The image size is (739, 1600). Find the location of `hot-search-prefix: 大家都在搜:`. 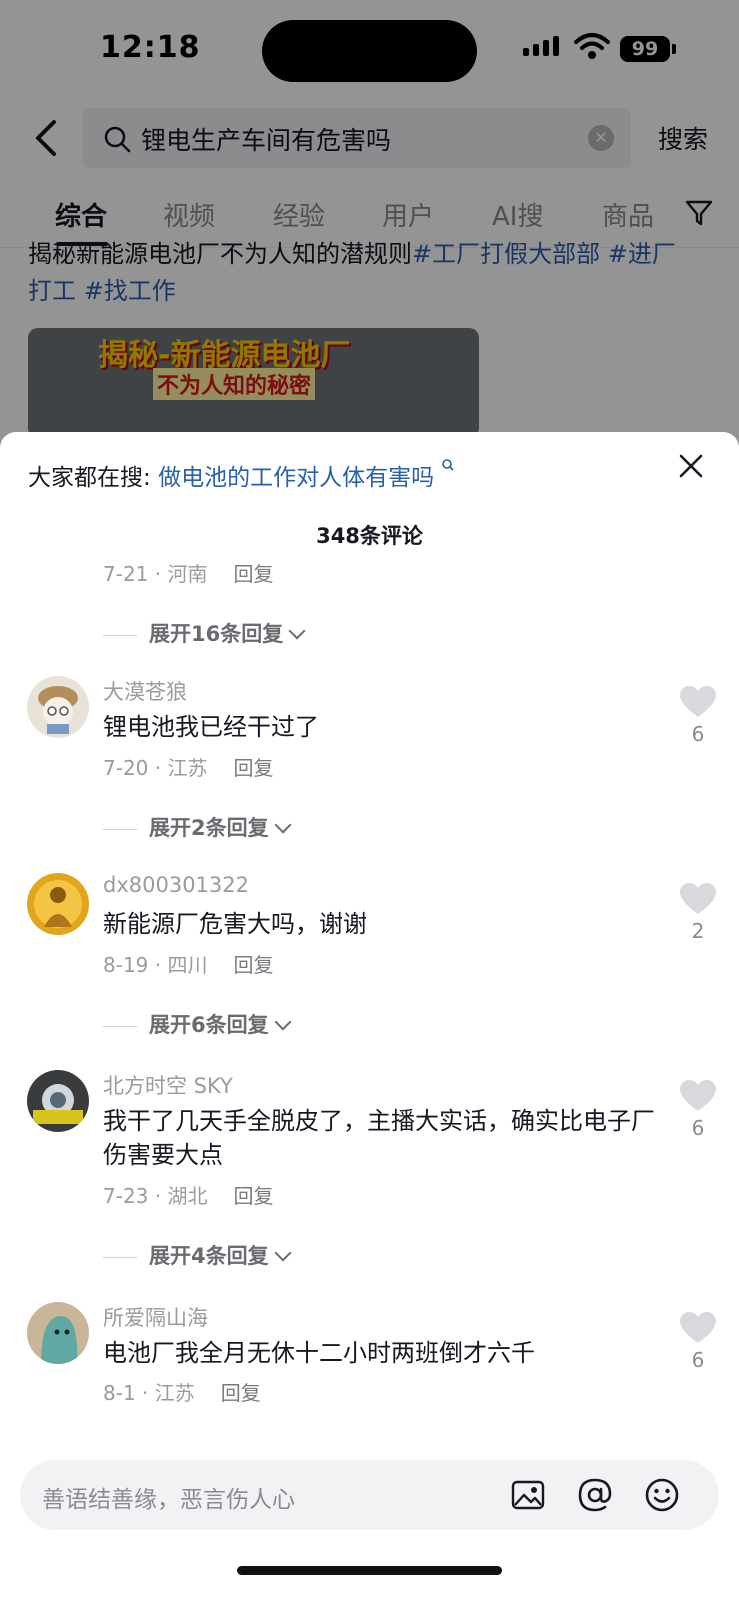

hot-search-prefix: 大家都在搜: is located at coordinates (89, 478).